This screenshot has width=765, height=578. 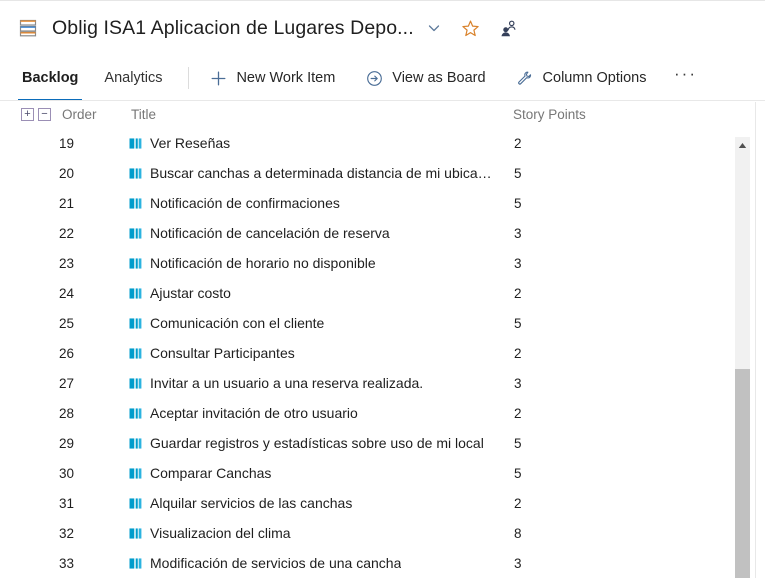 I want to click on work-item-title-link: Comunicación con el cliente, so click(x=237, y=323).